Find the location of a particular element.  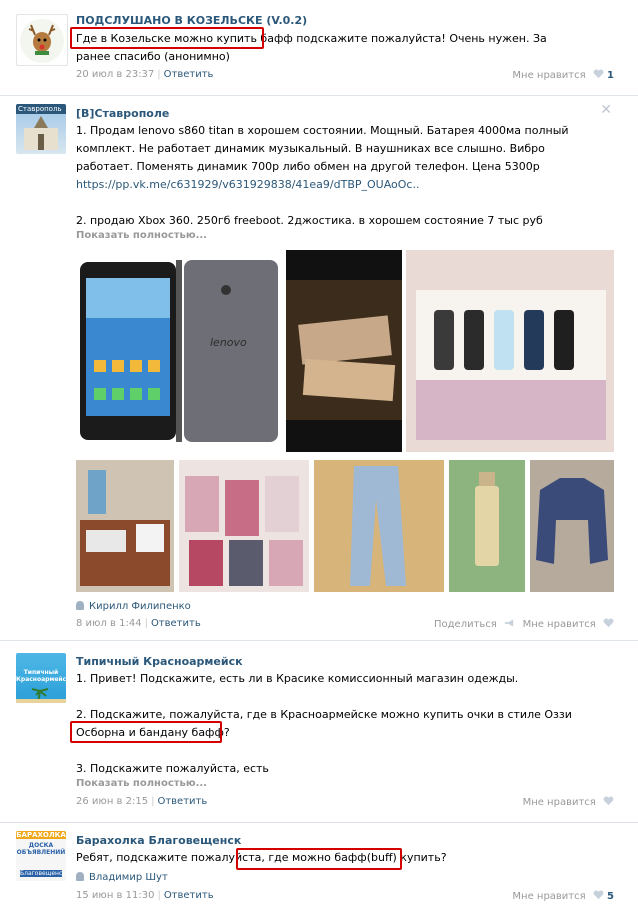

post-date: 8 июл в 1:44 is located at coordinates (109, 623).